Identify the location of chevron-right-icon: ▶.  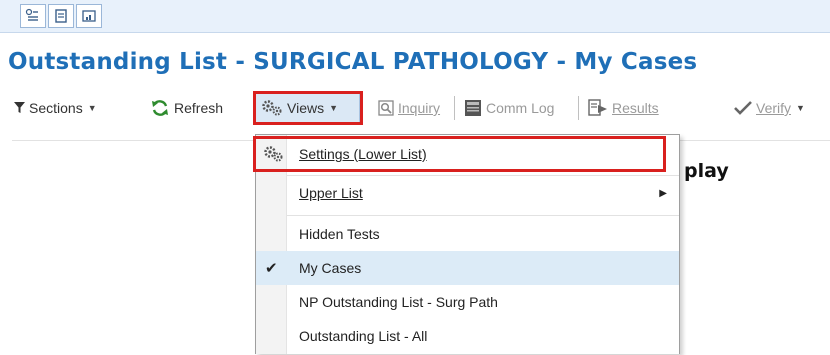
(663, 193).